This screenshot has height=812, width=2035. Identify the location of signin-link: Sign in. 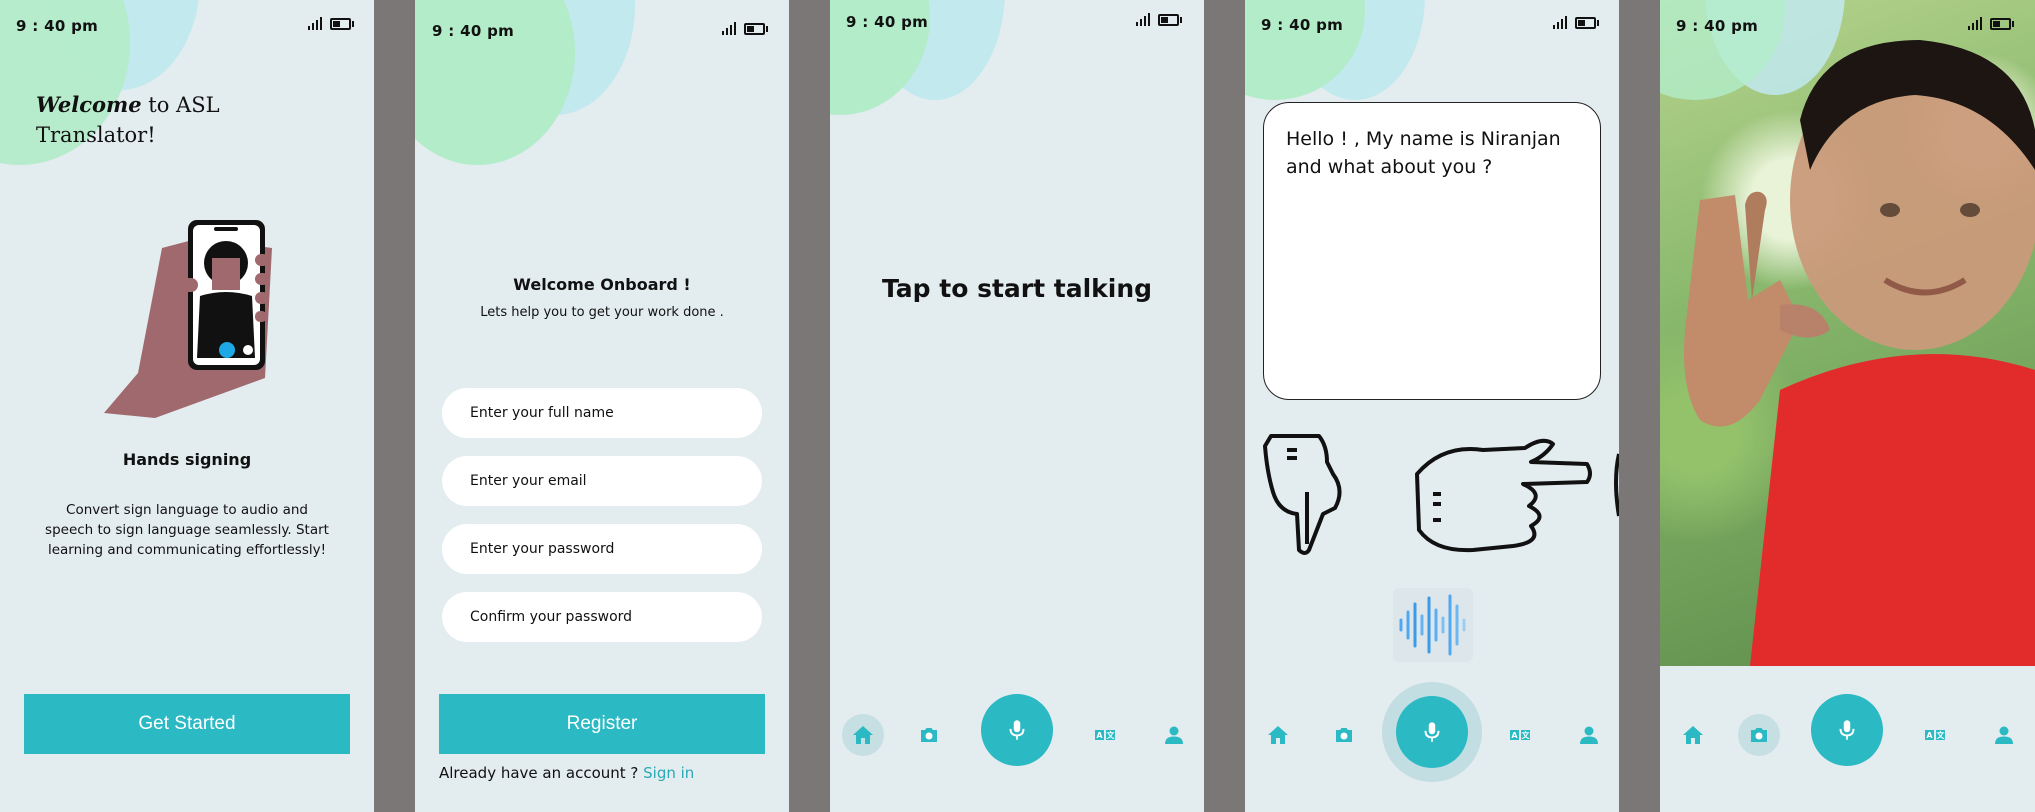
(668, 773).